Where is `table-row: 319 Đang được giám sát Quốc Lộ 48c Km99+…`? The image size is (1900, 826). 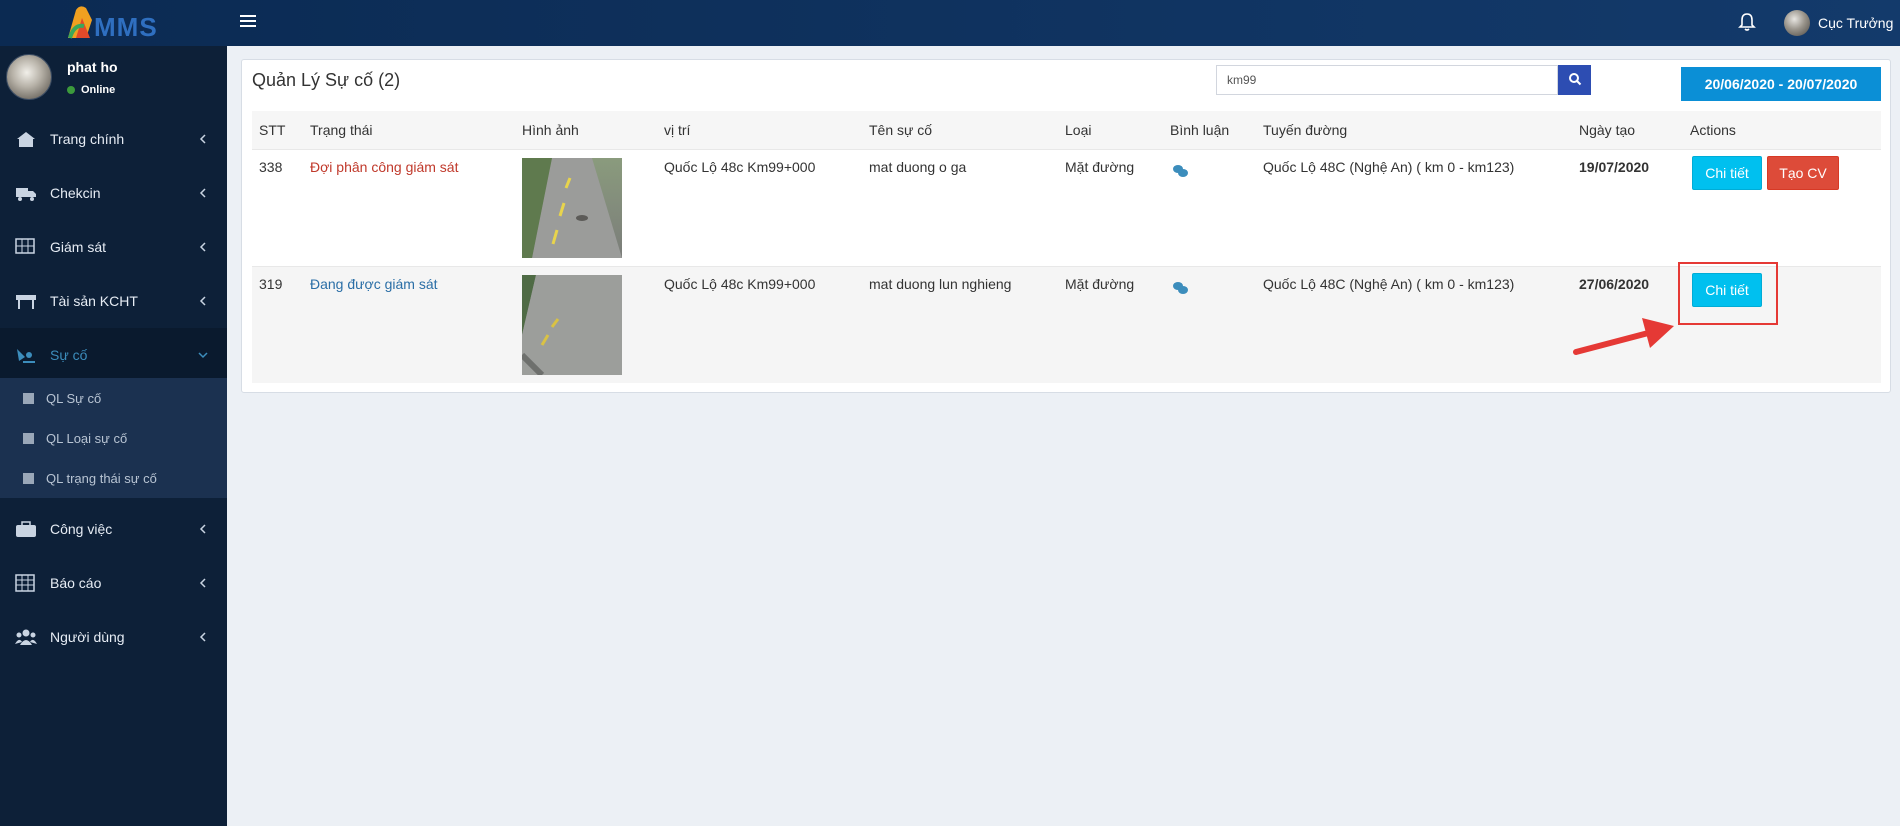
table-row: 319 Đang được giám sát Quốc Lộ 48c Km99+… is located at coordinates (1066, 324).